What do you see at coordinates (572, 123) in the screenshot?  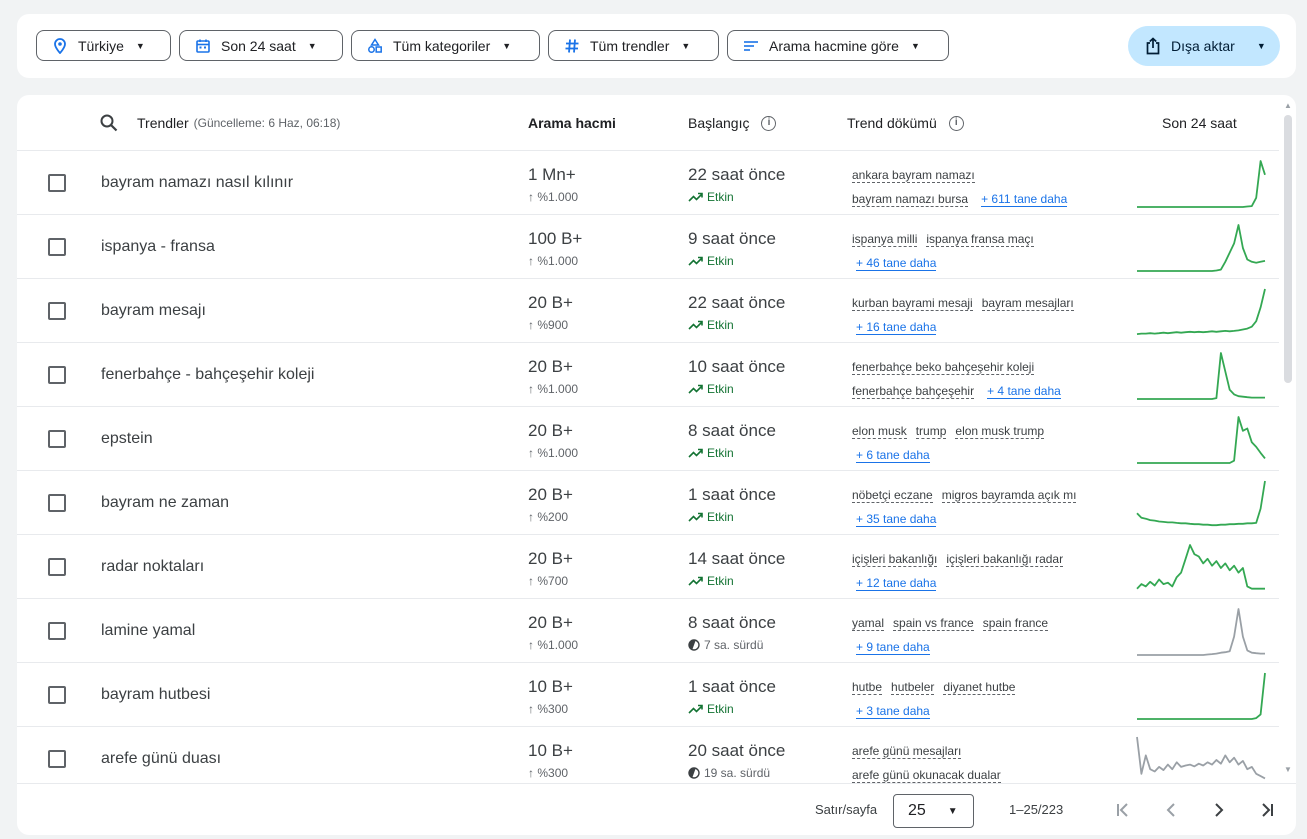 I see `volume-column-header: Arama hacmi` at bounding box center [572, 123].